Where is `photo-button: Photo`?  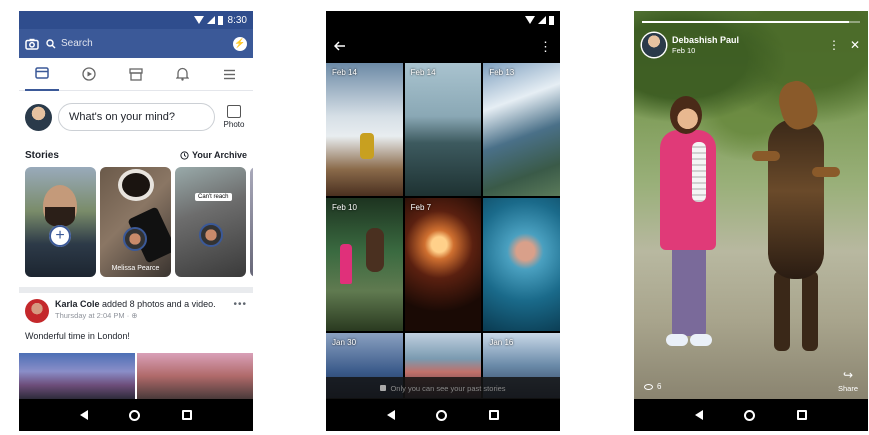 photo-button: Photo is located at coordinates (234, 117).